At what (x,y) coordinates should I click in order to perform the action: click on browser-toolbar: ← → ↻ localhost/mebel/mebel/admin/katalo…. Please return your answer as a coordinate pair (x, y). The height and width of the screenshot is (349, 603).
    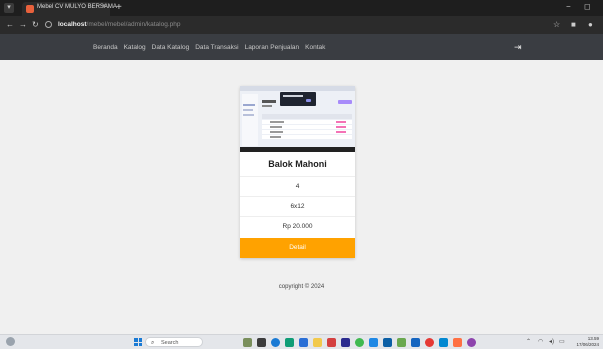
    Looking at the image, I should click on (301, 25).